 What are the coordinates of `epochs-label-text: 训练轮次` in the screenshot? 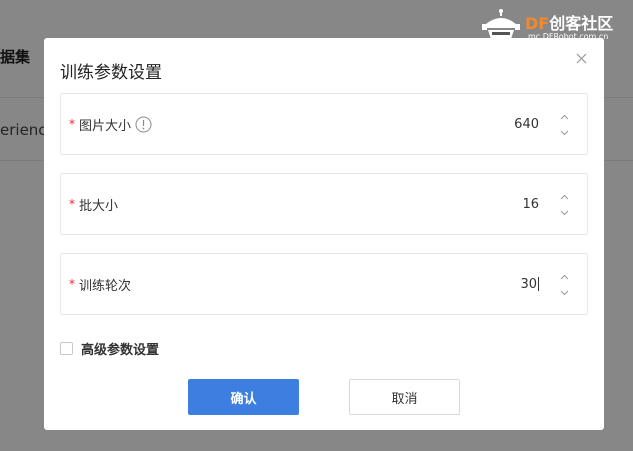 It's located at (105, 286).